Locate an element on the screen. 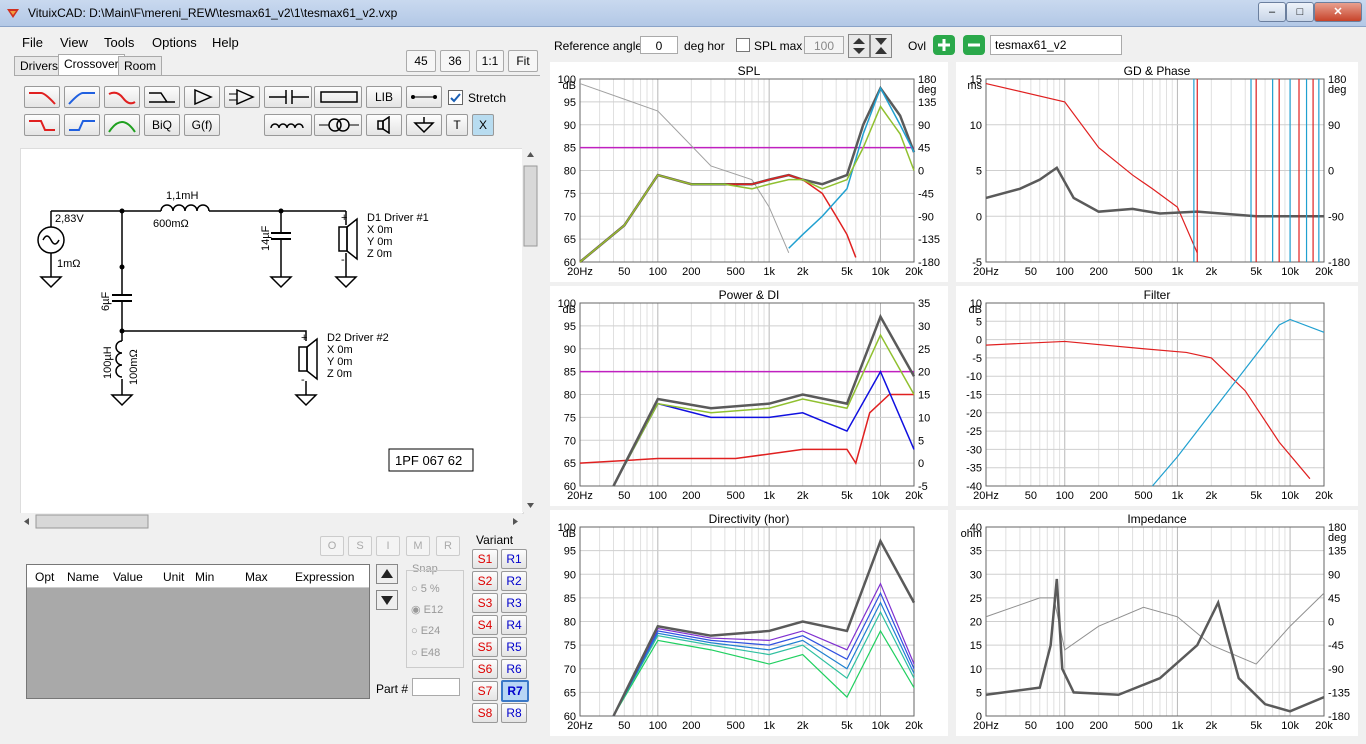 The width and height of the screenshot is (1366, 744). schematic-vertical-scrollbar is located at coordinates (530, 330).